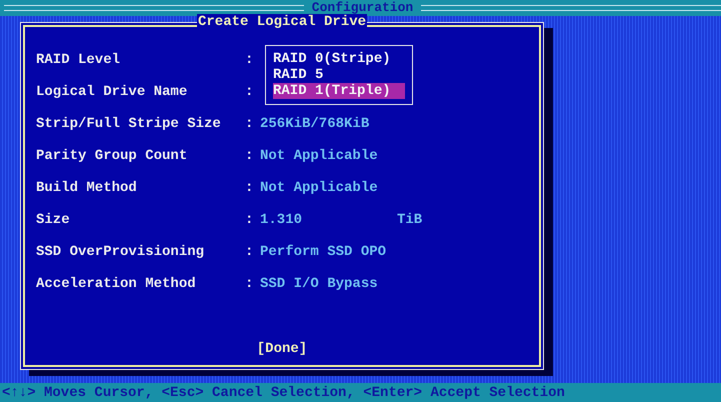 The image size is (721, 402). Describe the element at coordinates (53, 220) in the screenshot. I see `field-label: Size` at that location.